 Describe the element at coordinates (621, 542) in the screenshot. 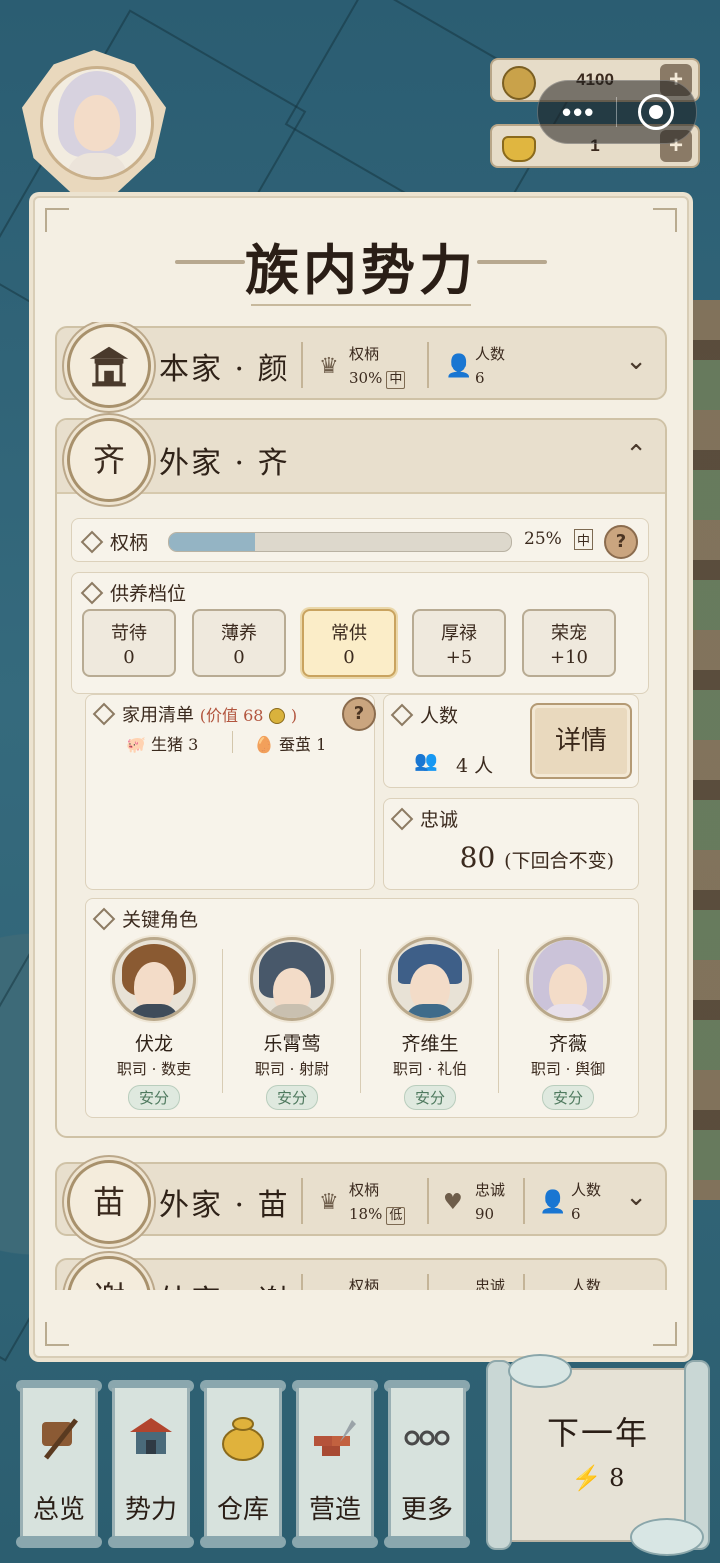

I see `power-help-button: ?` at that location.